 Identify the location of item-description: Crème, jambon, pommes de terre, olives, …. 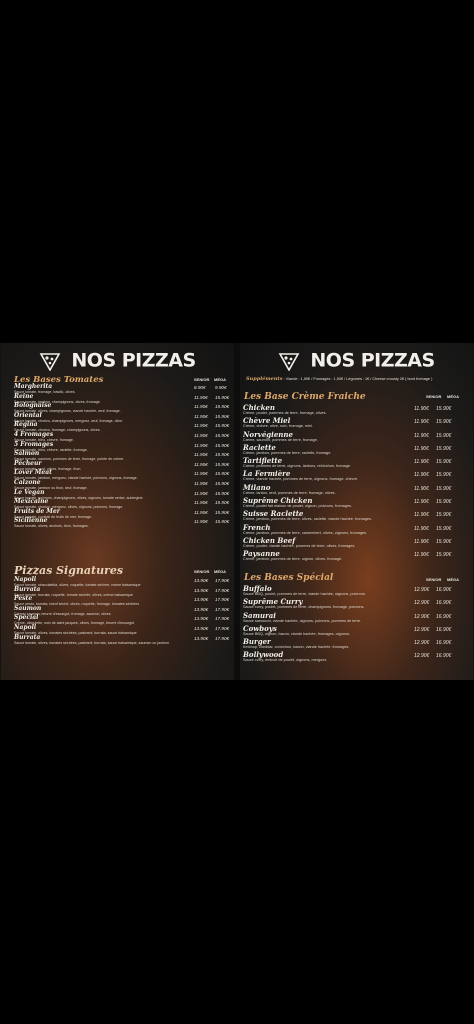
(307, 519).